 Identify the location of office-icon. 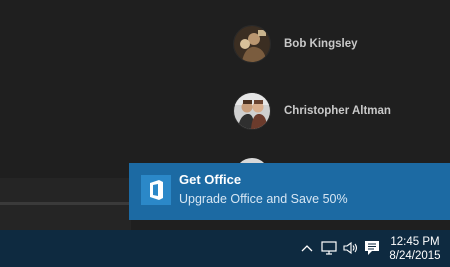
(156, 190).